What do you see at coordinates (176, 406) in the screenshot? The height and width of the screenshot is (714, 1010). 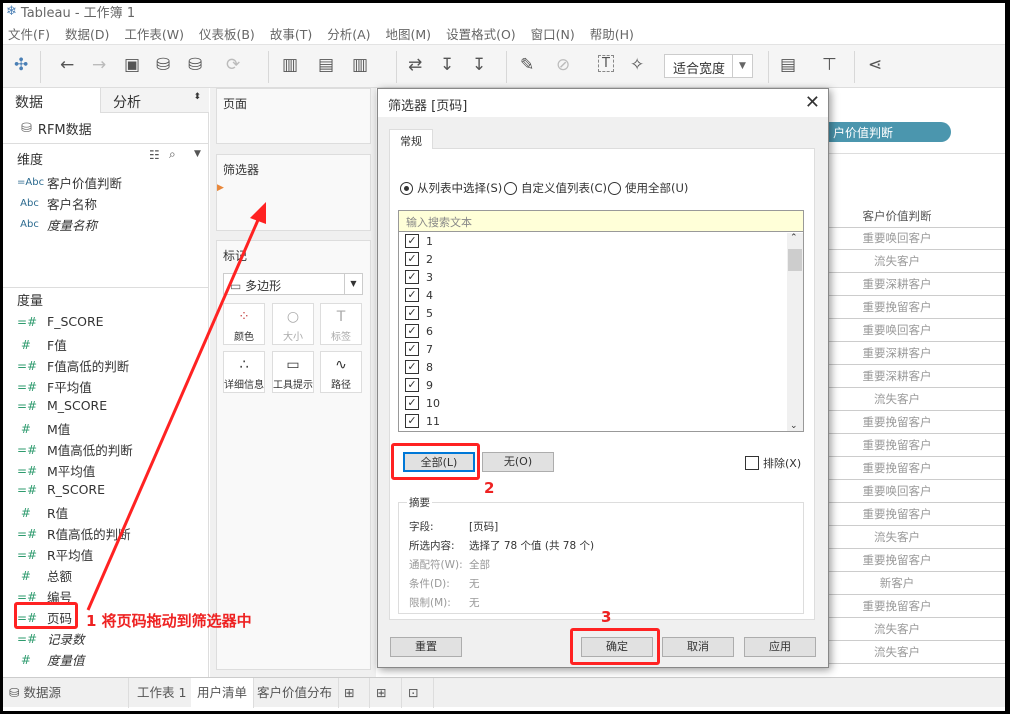 I see `annotation-arrow` at bounding box center [176, 406].